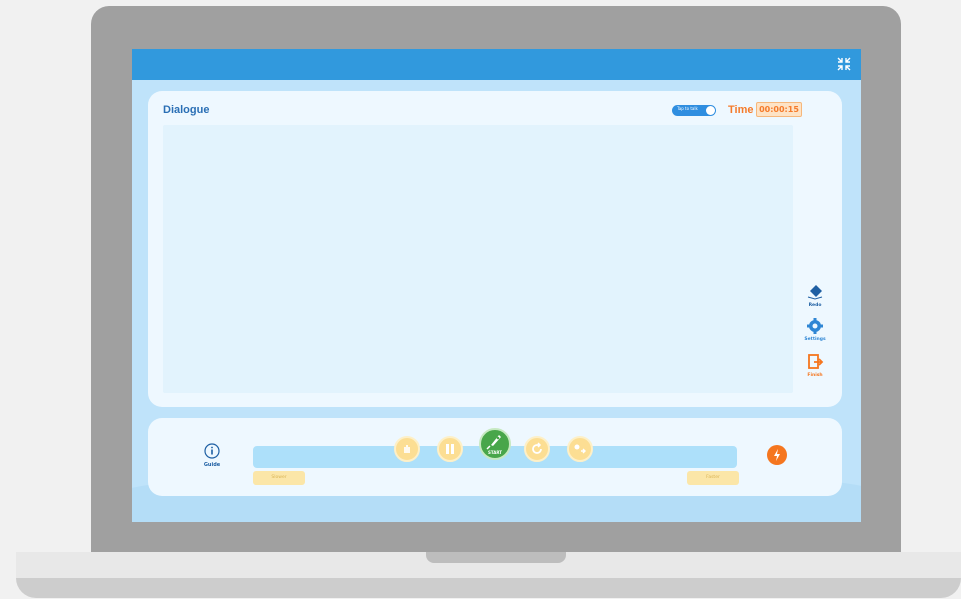 The height and width of the screenshot is (599, 961). I want to click on hand-button, so click(407, 449).